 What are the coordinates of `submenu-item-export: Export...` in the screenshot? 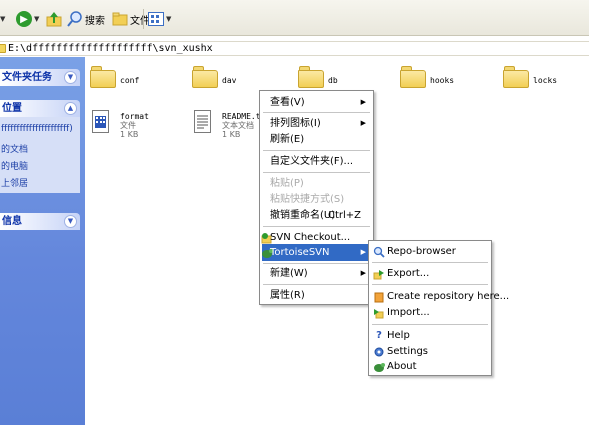 It's located at (430, 273).